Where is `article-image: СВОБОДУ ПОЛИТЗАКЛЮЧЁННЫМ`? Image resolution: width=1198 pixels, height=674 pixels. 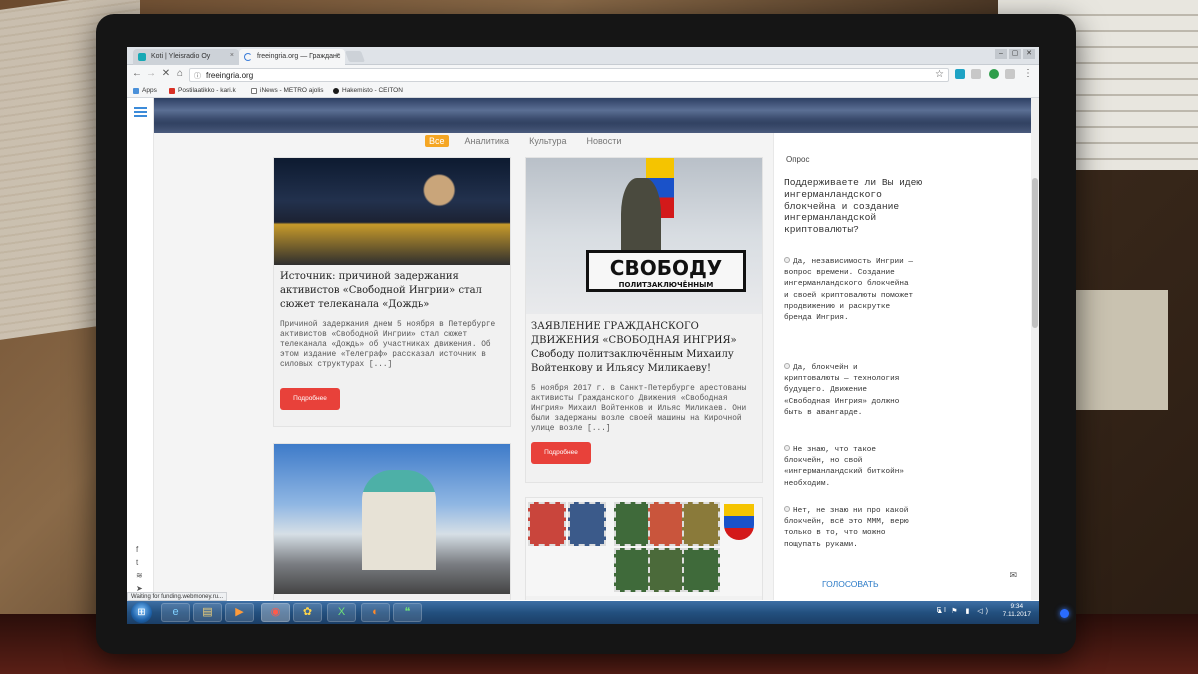
article-image: СВОБОДУ ПОЛИТЗАКЛЮЧЁННЫМ is located at coordinates (644, 236).